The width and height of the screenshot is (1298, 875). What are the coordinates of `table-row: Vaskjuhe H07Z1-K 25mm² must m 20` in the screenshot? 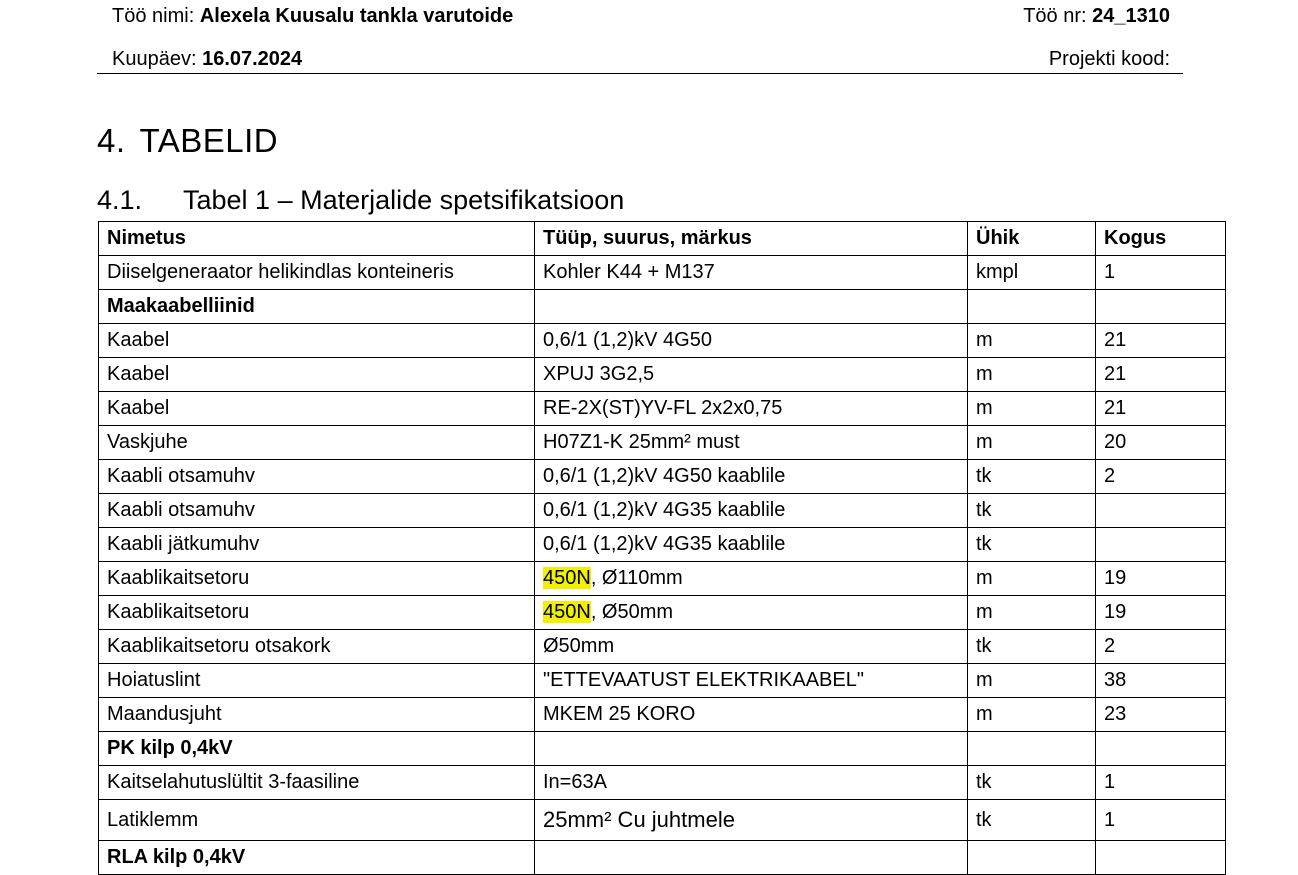 It's located at (662, 442).